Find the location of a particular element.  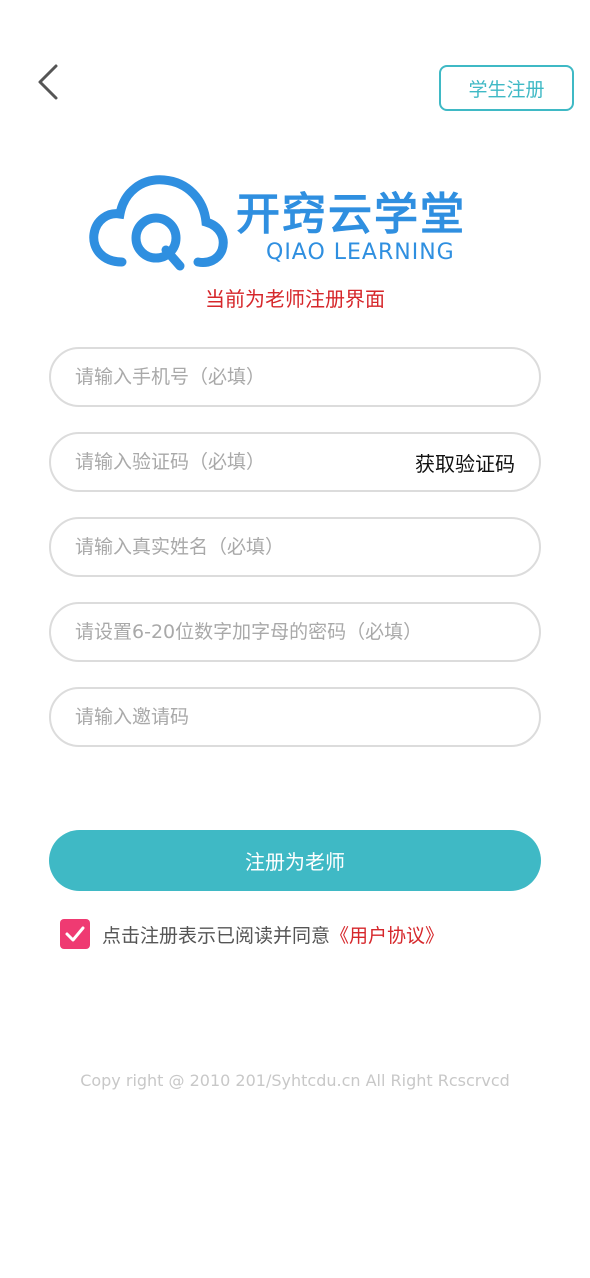

agreement-checkbox is located at coordinates (75, 934).